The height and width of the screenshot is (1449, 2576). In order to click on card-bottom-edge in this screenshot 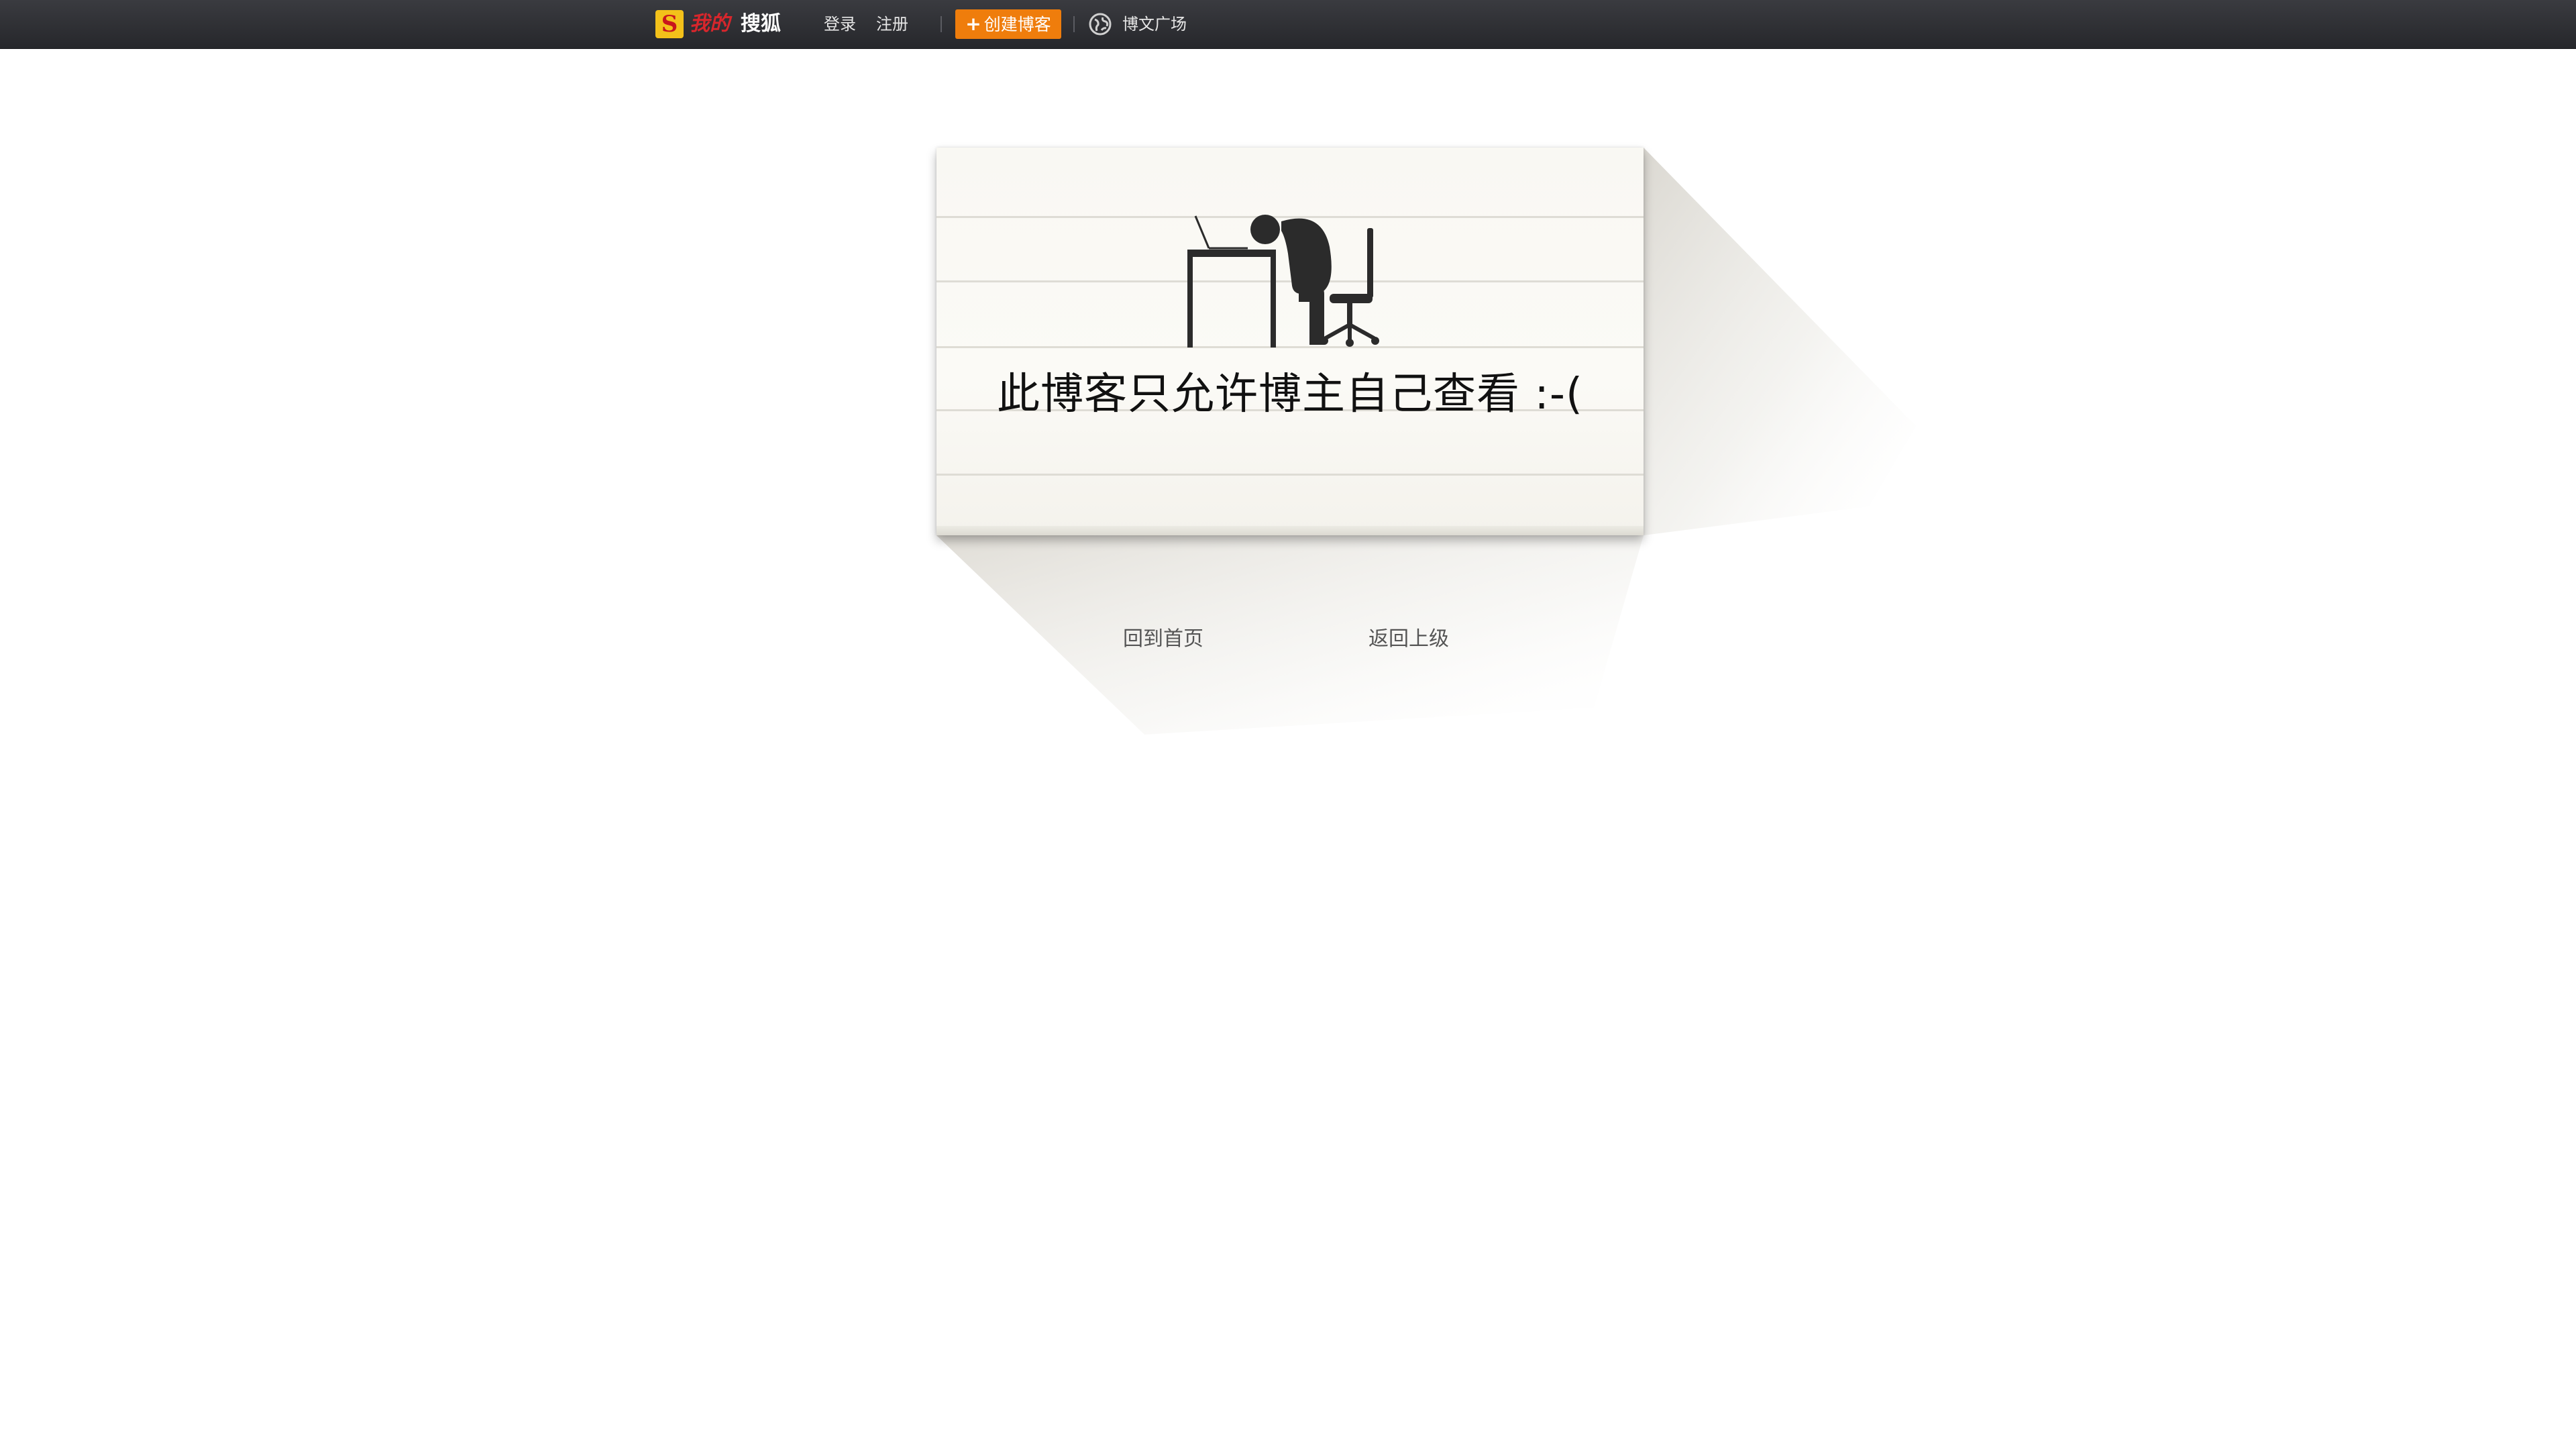, I will do `click(1290, 530)`.